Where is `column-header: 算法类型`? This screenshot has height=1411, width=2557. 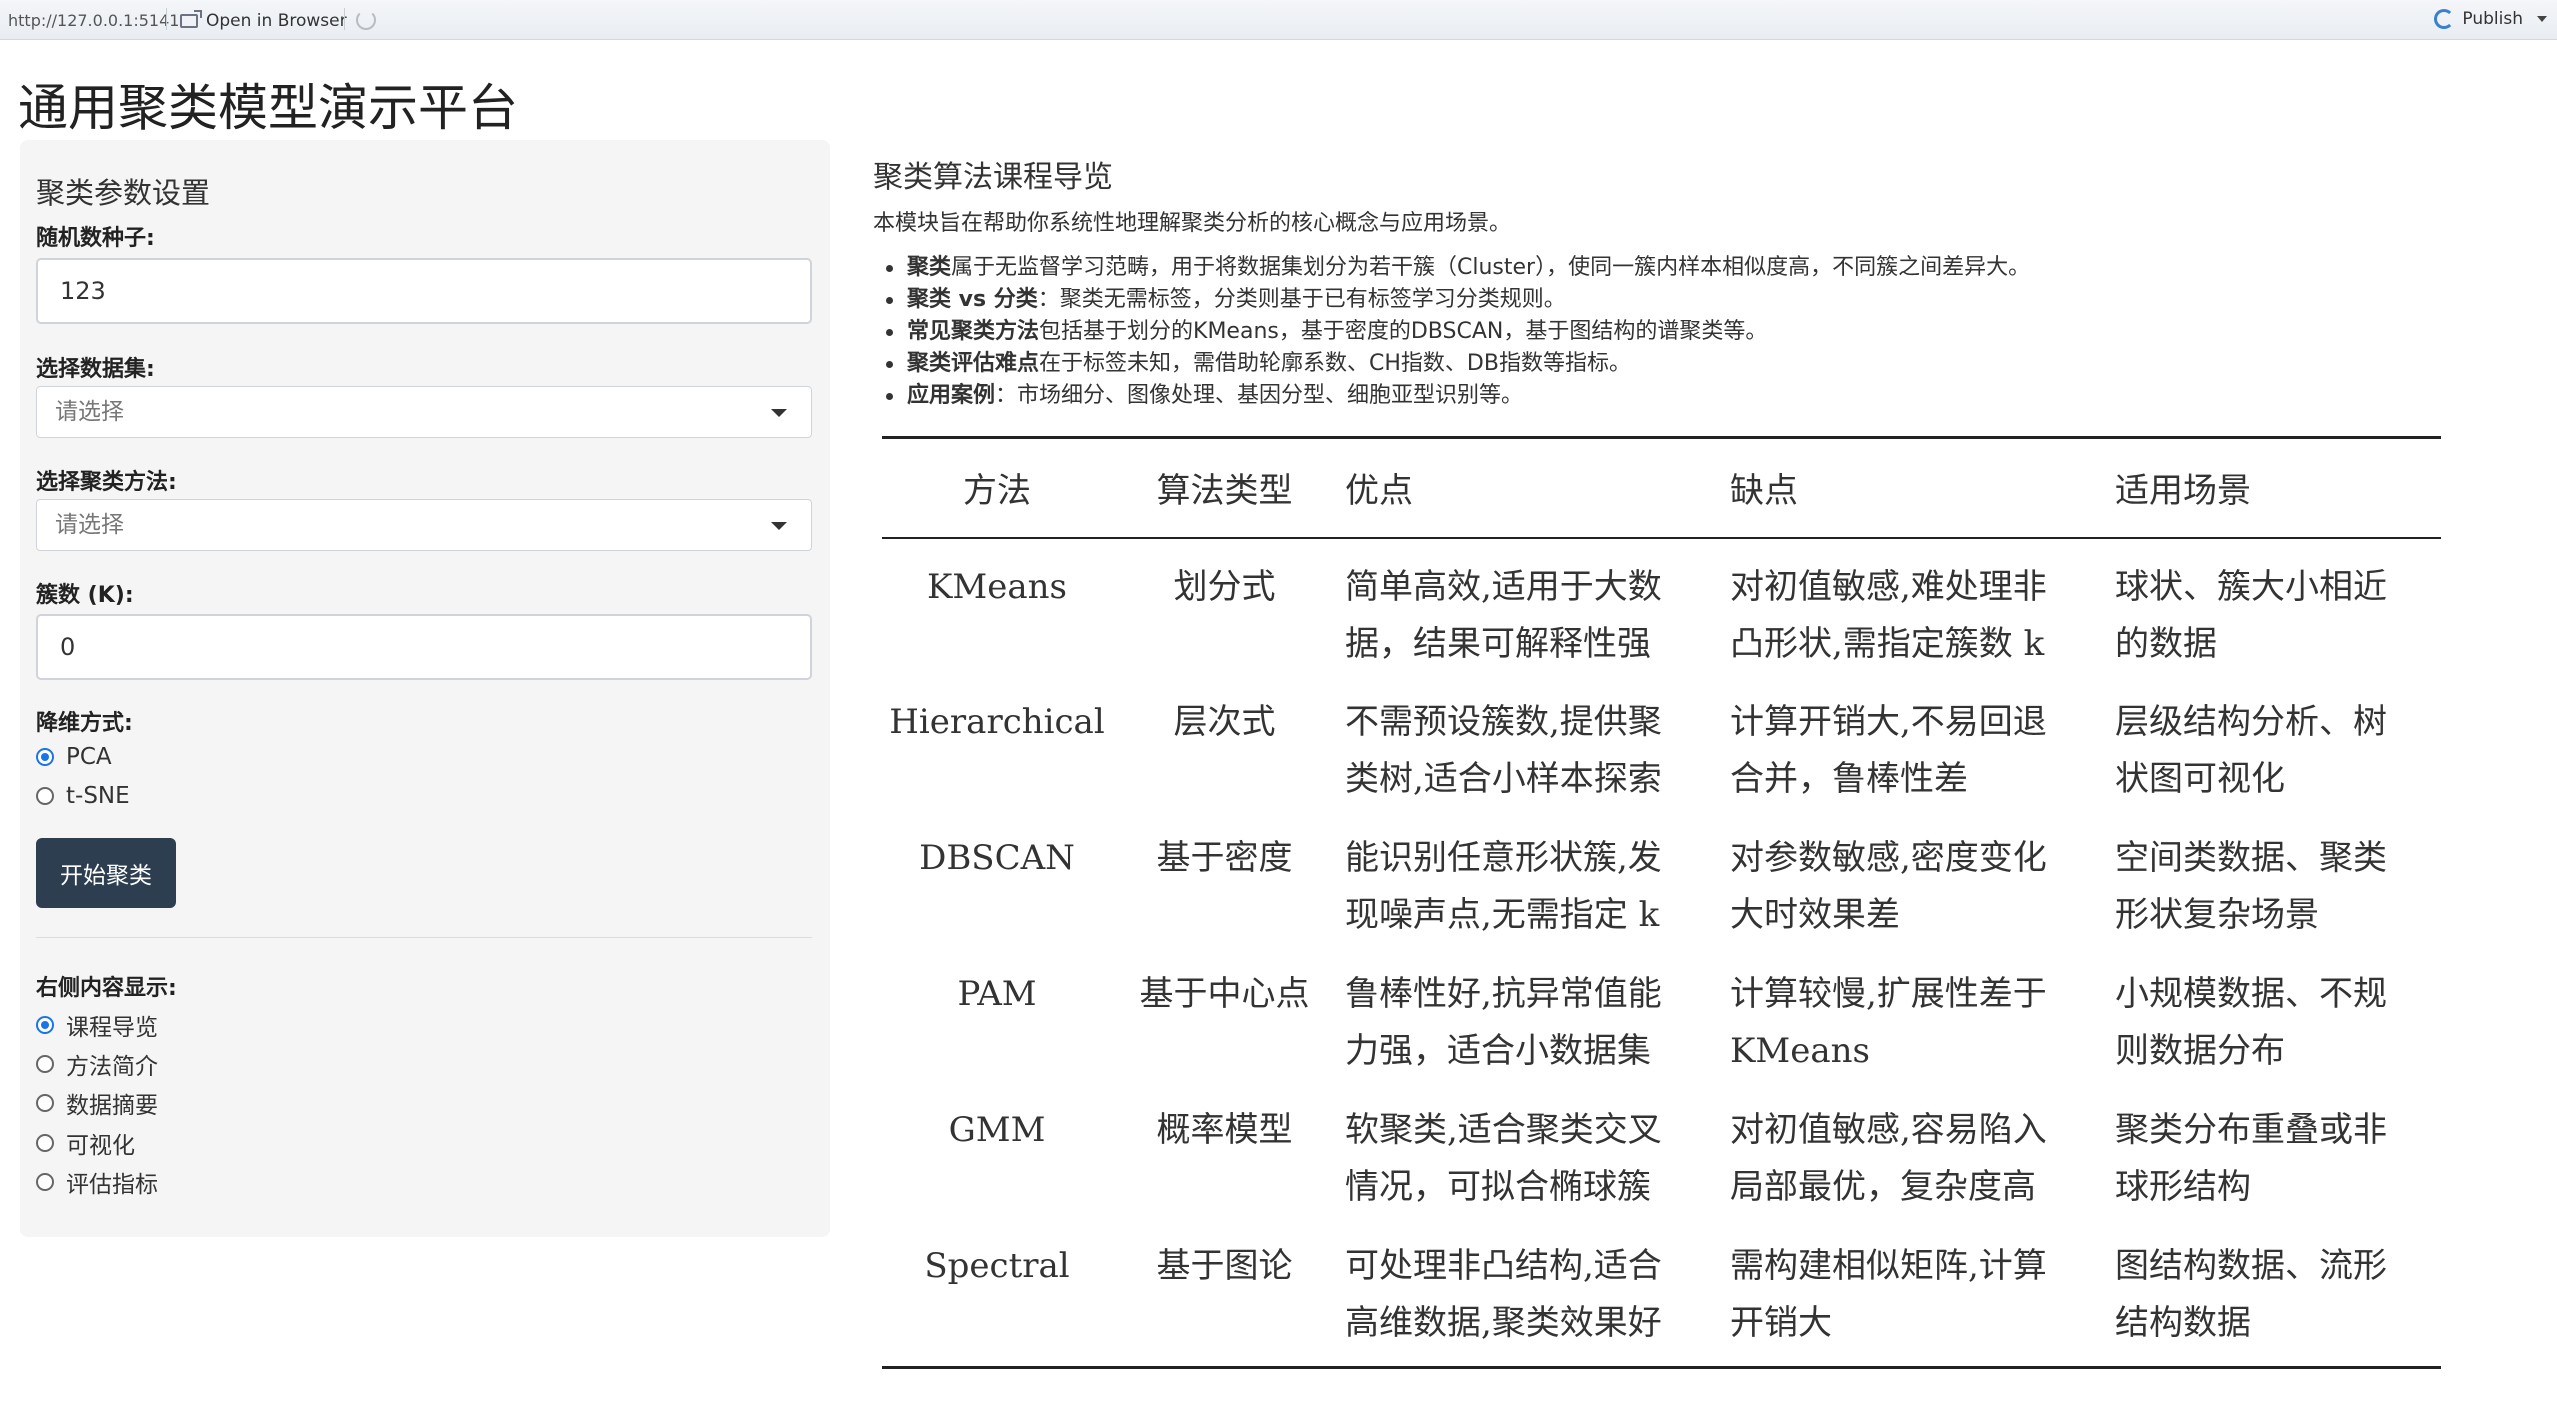 column-header: 算法类型 is located at coordinates (1224, 487).